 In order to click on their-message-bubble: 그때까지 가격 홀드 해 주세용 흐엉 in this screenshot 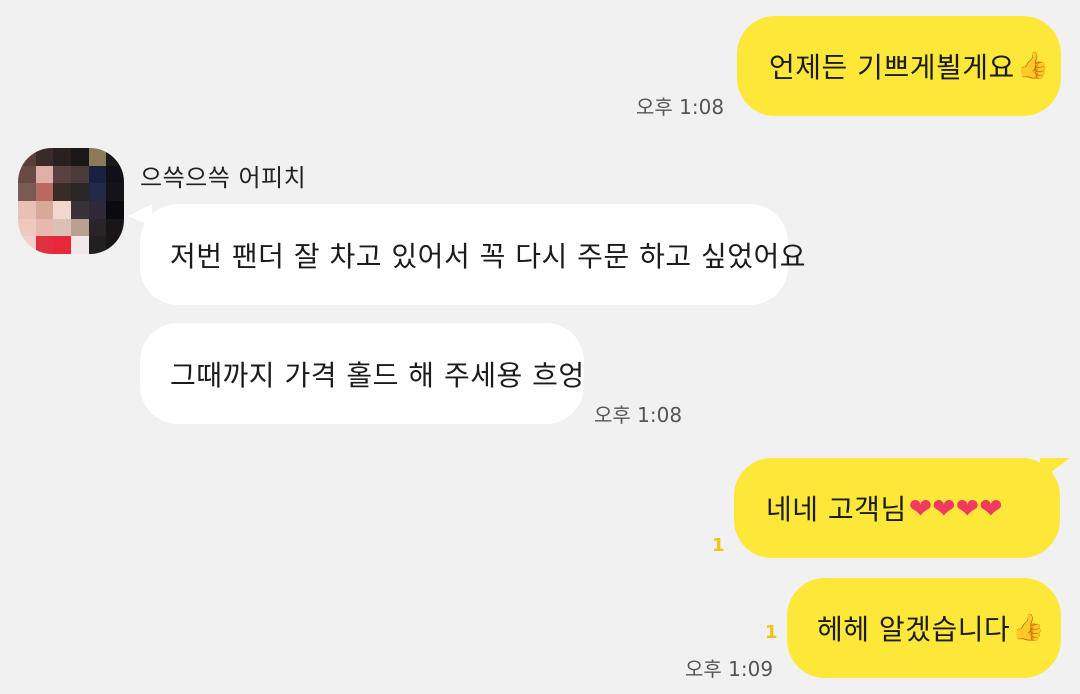, I will do `click(362, 373)`.